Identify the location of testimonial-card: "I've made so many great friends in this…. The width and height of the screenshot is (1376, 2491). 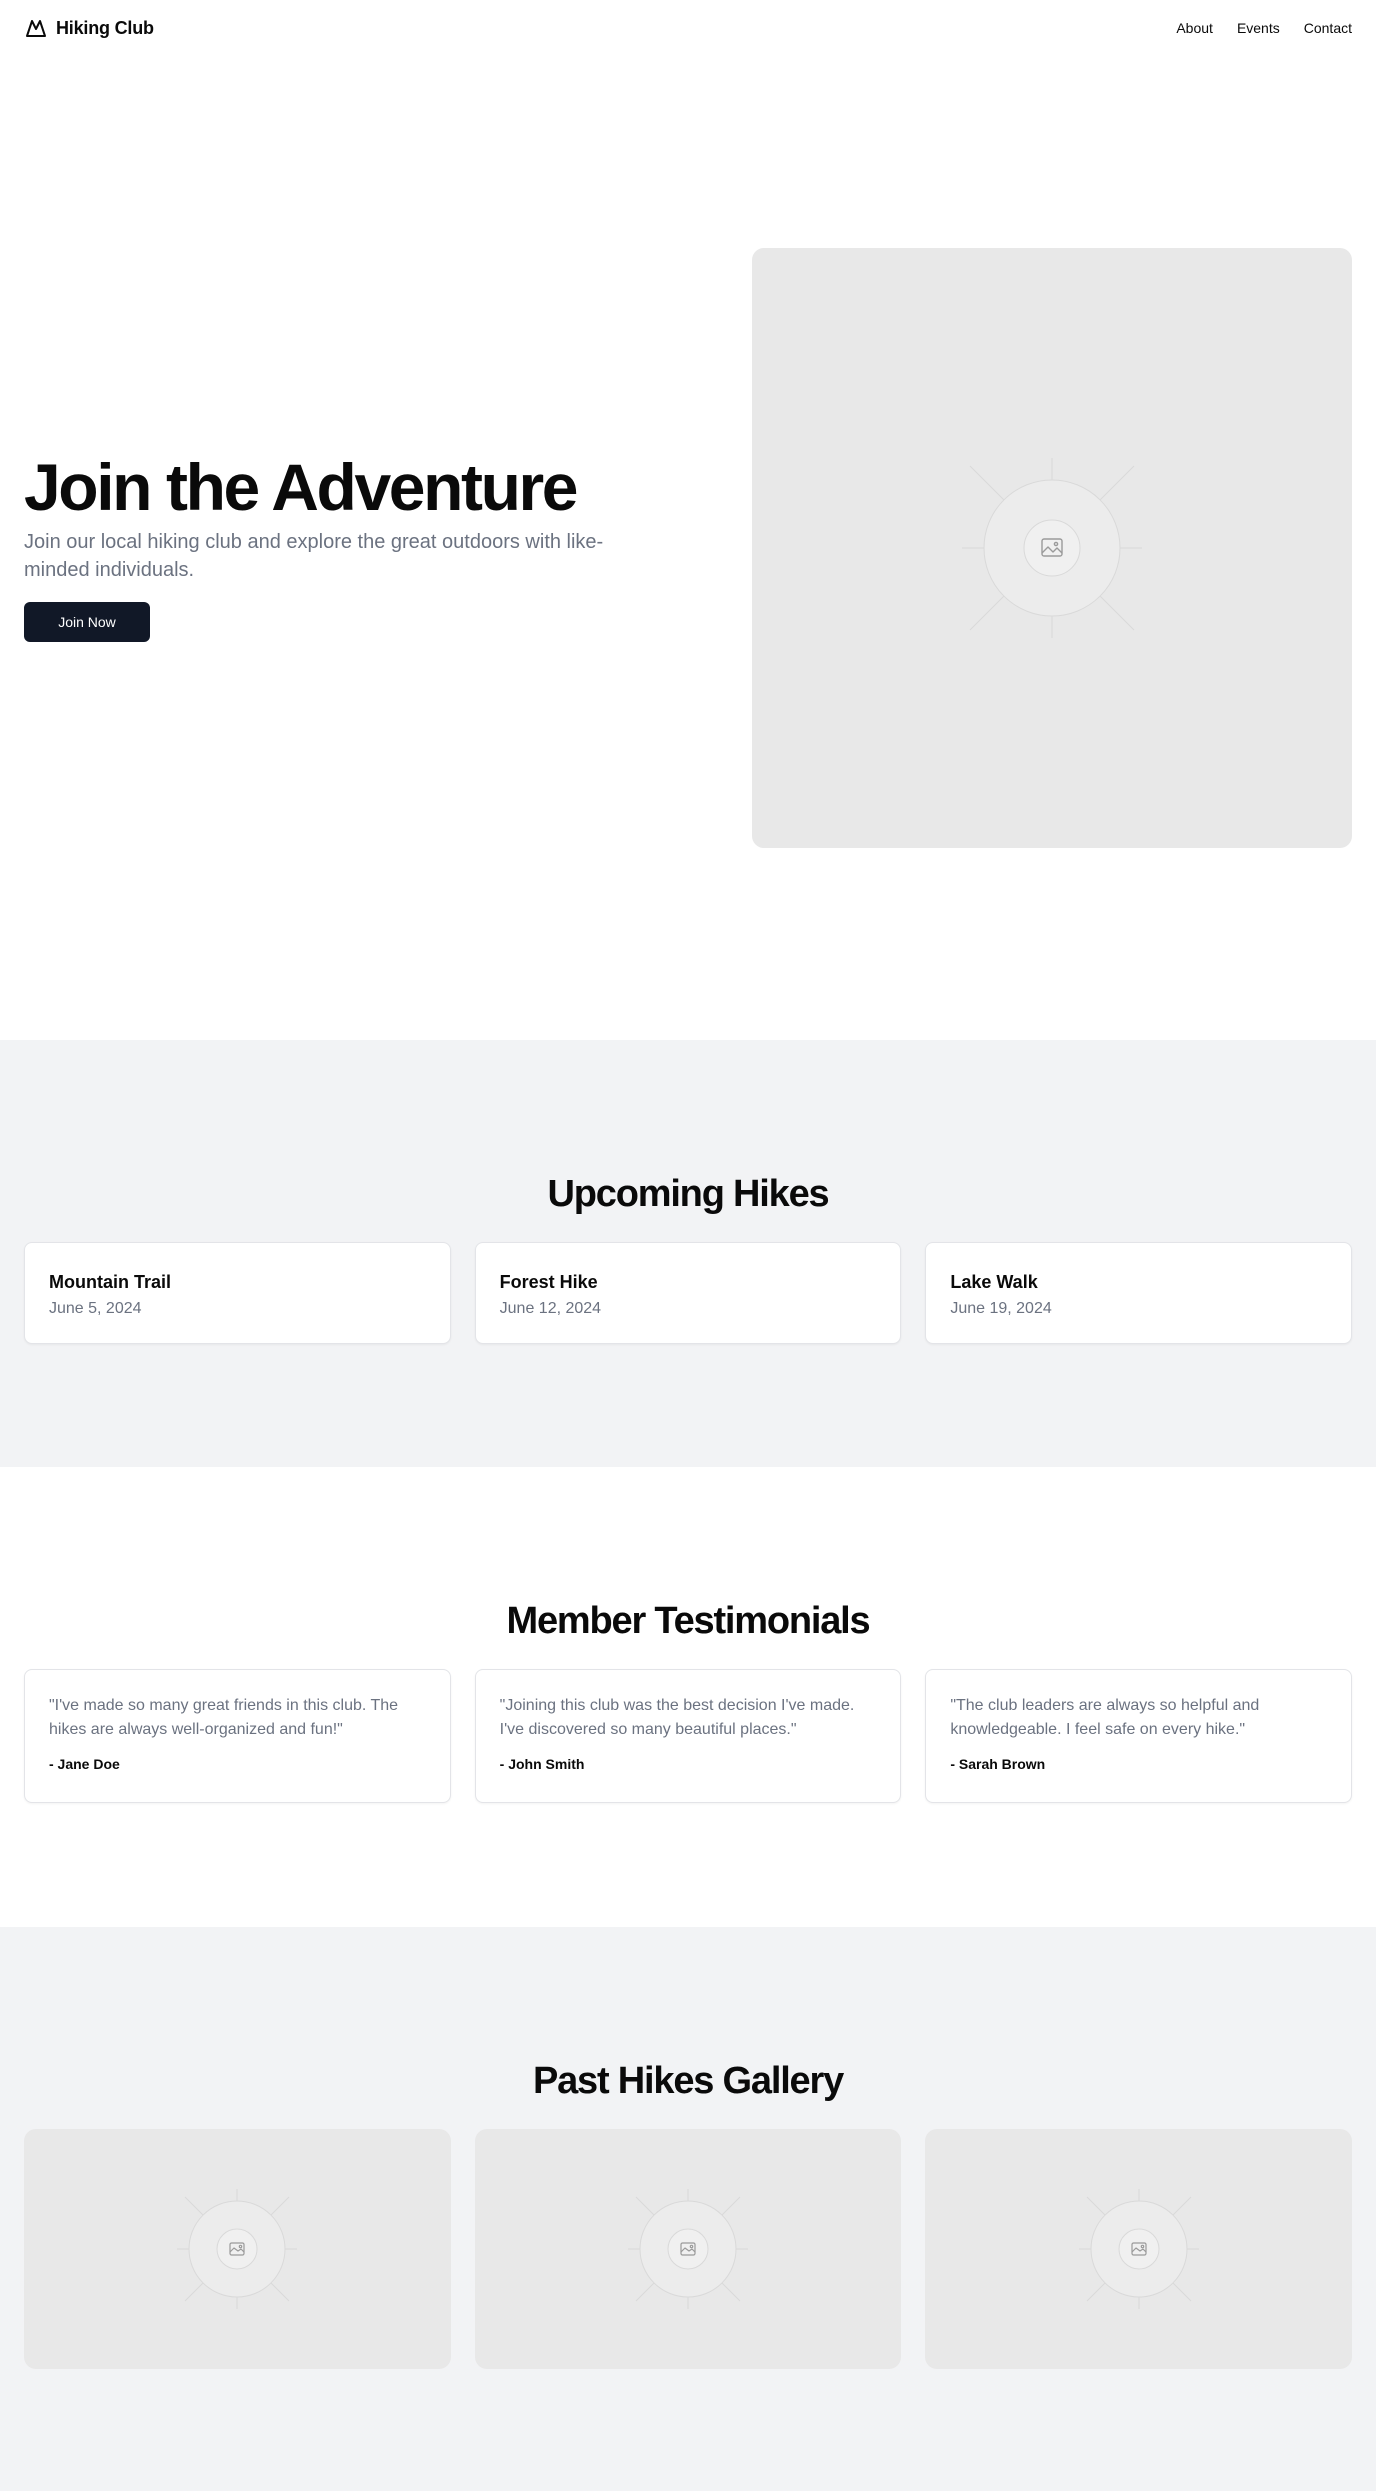
(237, 1736).